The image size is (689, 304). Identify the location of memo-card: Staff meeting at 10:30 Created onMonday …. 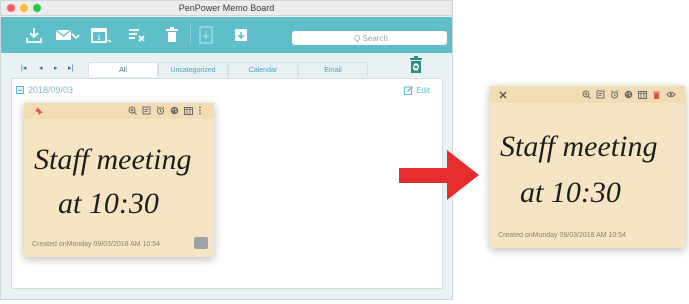
(119, 180).